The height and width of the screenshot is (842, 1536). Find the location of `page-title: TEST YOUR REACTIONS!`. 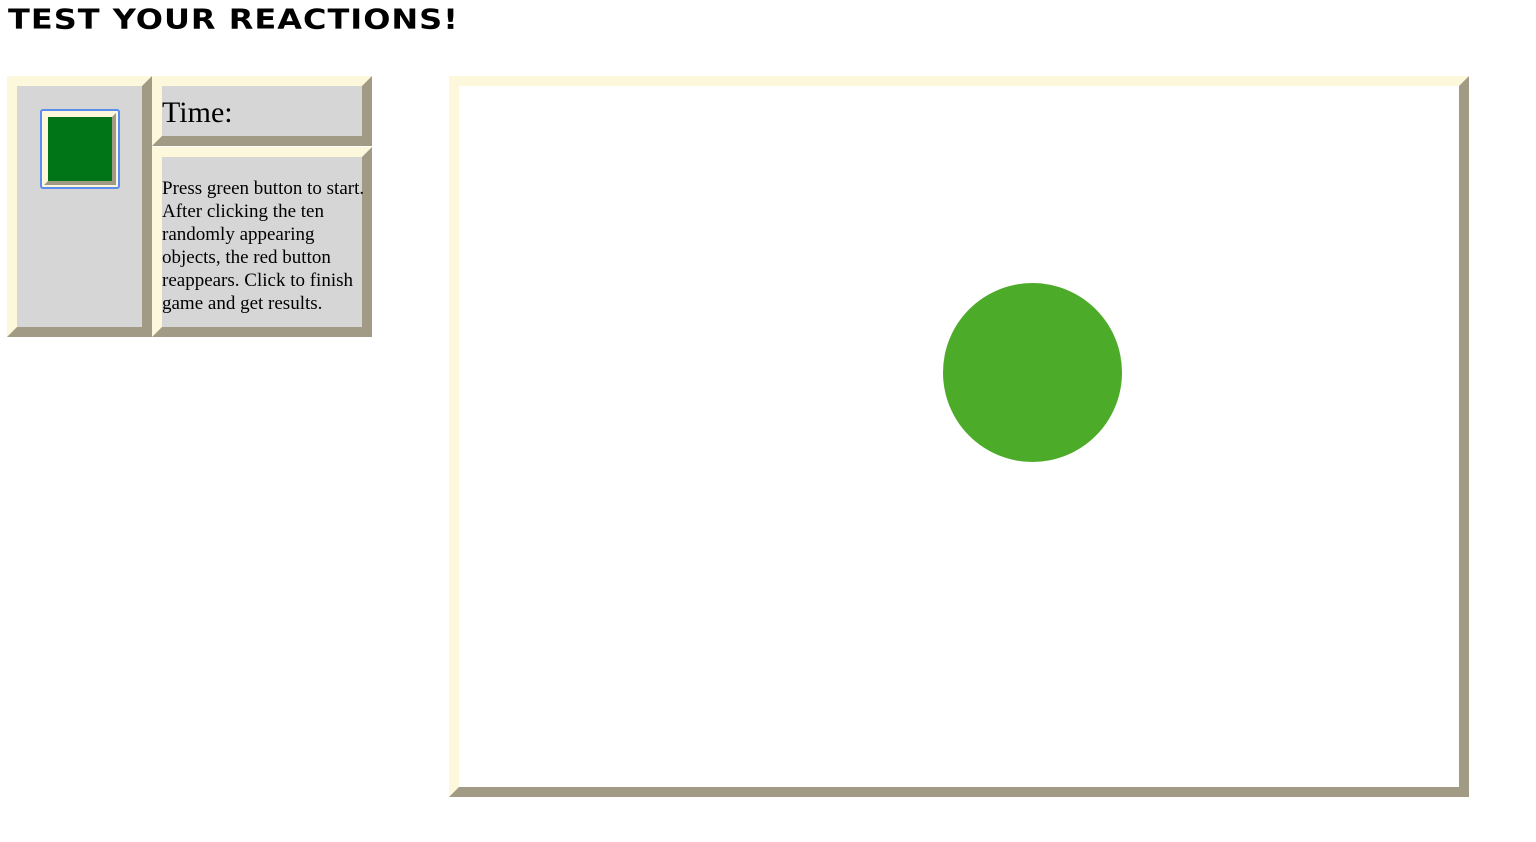

page-title: TEST YOUR REACTIONS! is located at coordinates (233, 19).